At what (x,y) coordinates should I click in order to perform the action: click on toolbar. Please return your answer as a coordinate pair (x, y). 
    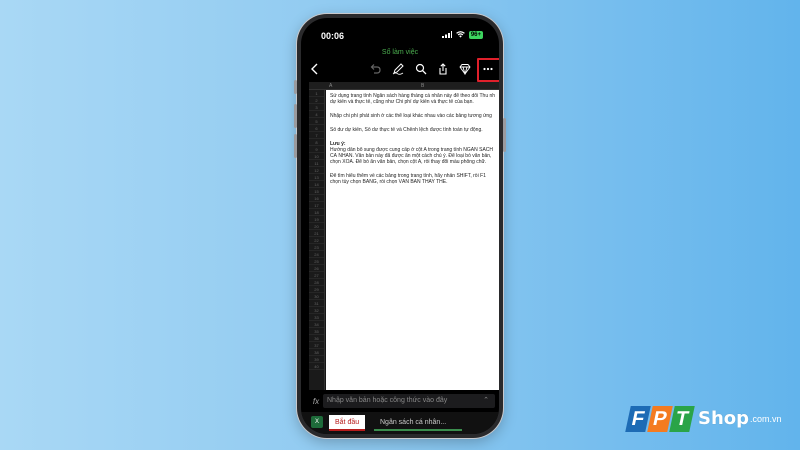
    Looking at the image, I should click on (400, 69).